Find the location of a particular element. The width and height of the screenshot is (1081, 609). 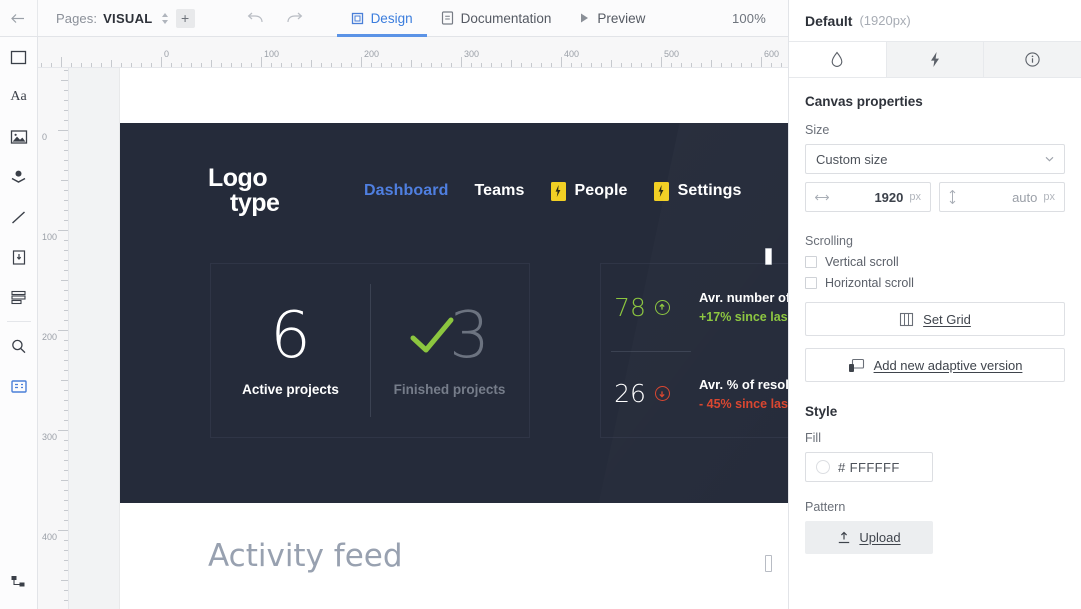

nav-label-settings: Settings is located at coordinates (709, 190).